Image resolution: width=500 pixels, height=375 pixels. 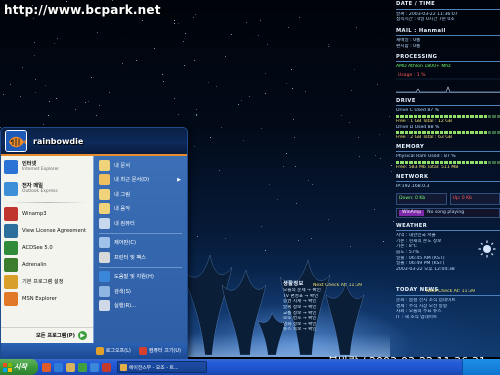 I want to click on recent-program-item: Winamp3, so click(x=47, y=213).